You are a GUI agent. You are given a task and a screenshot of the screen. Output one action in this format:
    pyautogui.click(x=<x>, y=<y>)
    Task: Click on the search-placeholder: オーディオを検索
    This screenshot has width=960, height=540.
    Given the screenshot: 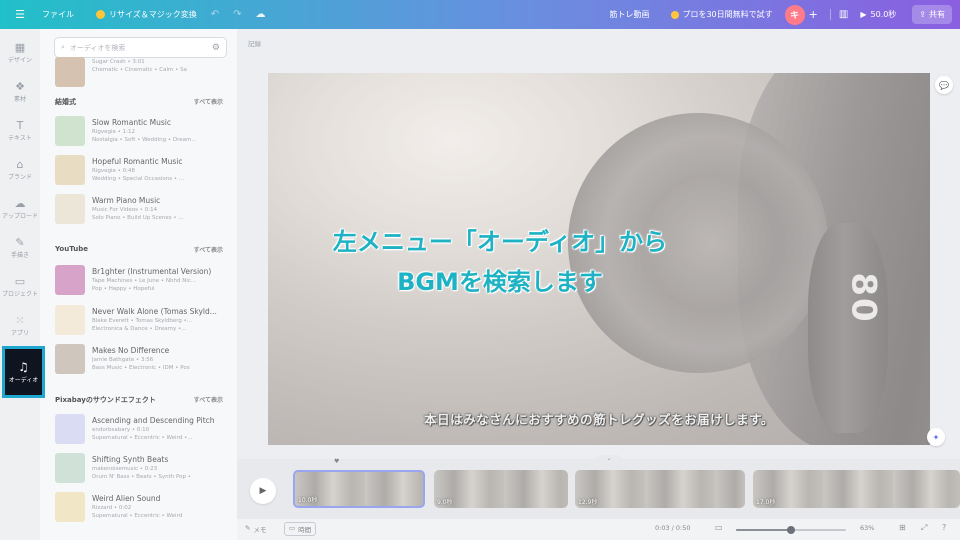 What is the action you would take?
    pyautogui.click(x=97, y=47)
    